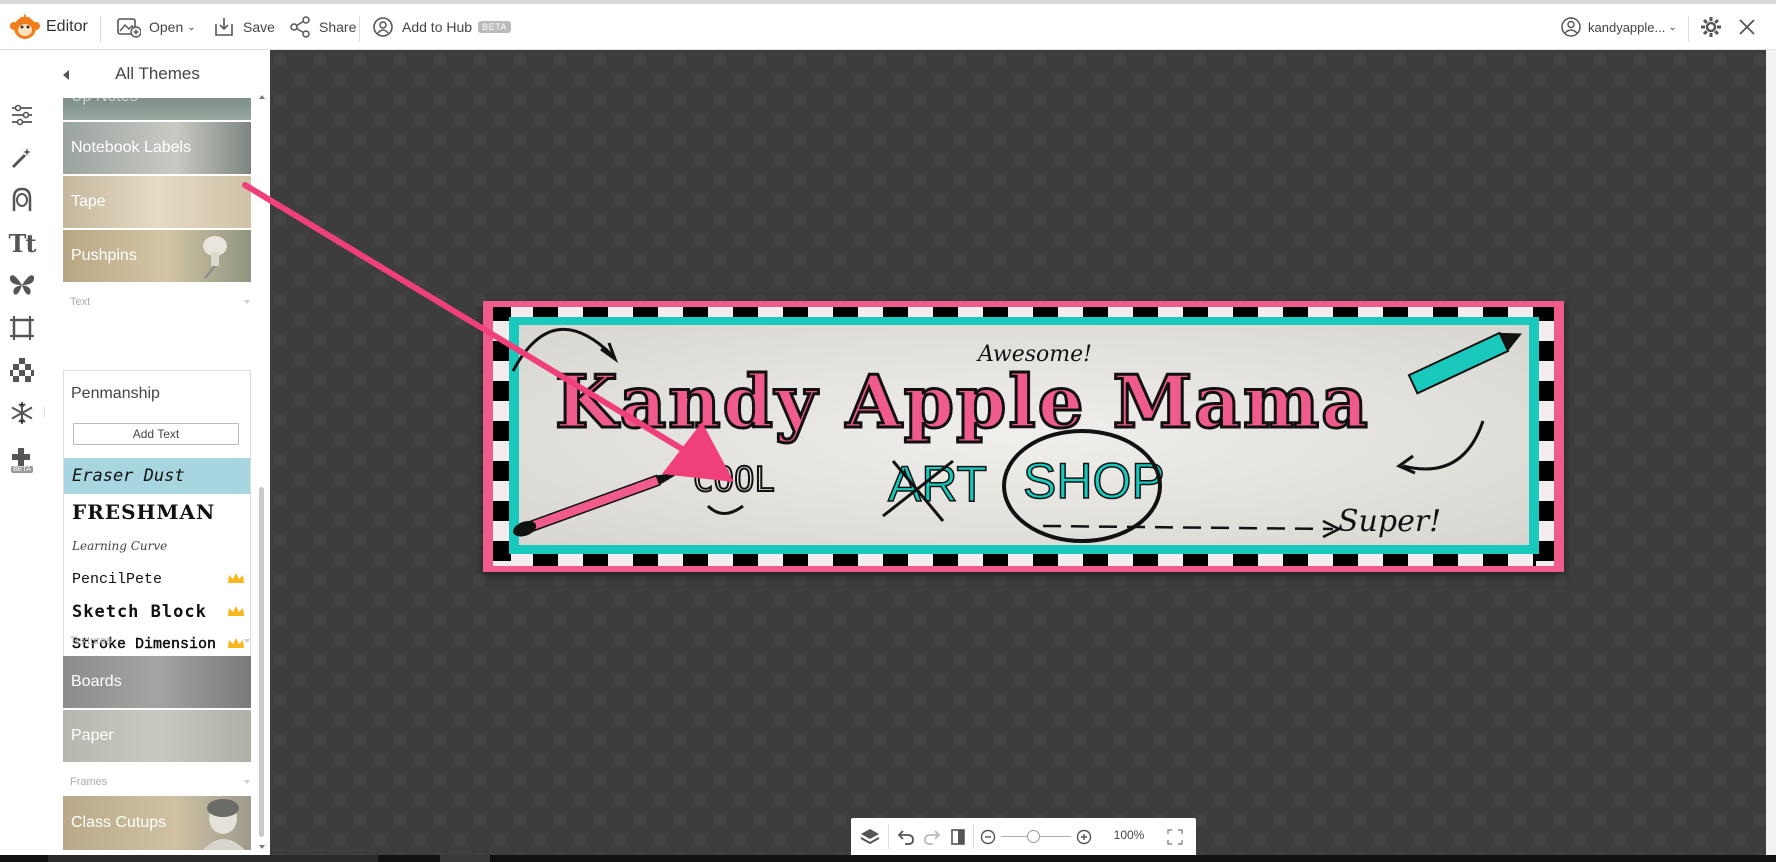 The height and width of the screenshot is (862, 1776). Describe the element at coordinates (22, 158) in the screenshot. I see `magic-wand-icon` at that location.